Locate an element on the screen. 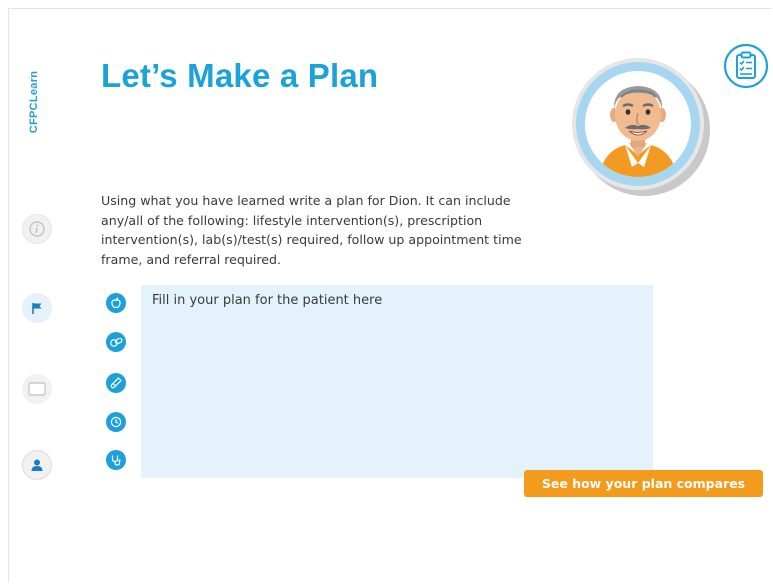  brand-name: CFPCLearn is located at coordinates (34, 102).